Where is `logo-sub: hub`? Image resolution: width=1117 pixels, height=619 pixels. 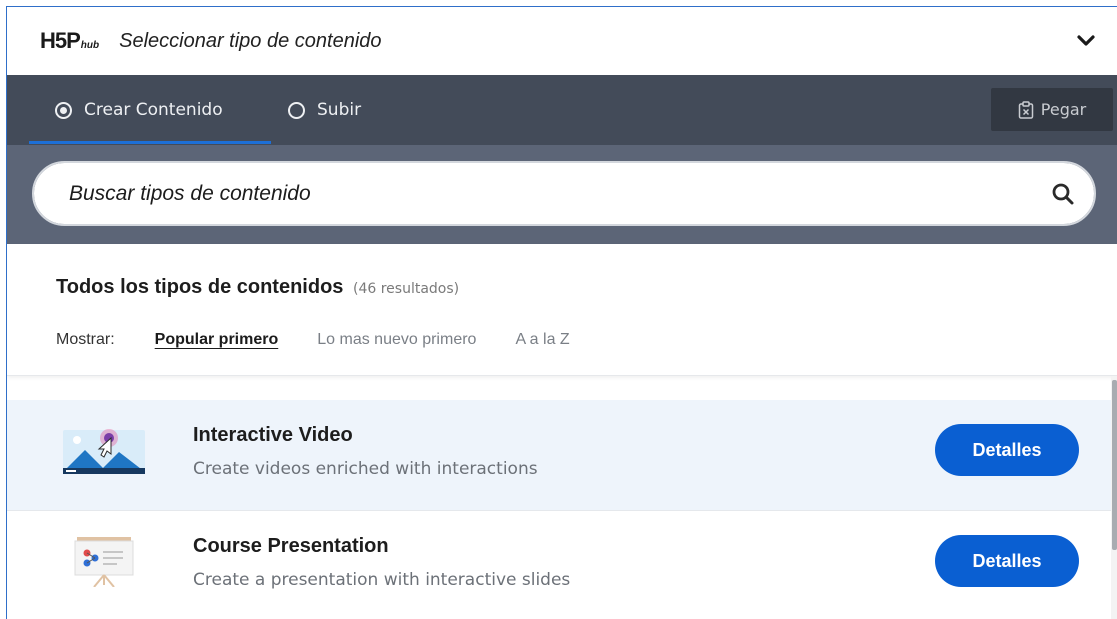
logo-sub: hub is located at coordinates (90, 45).